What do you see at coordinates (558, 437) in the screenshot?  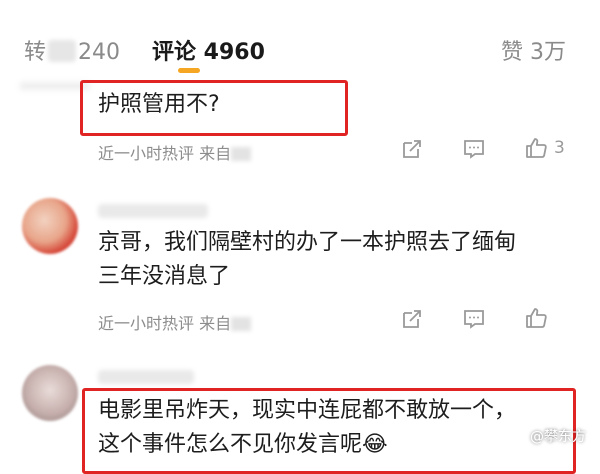 I see `watermark-text: @攀东方` at bounding box center [558, 437].